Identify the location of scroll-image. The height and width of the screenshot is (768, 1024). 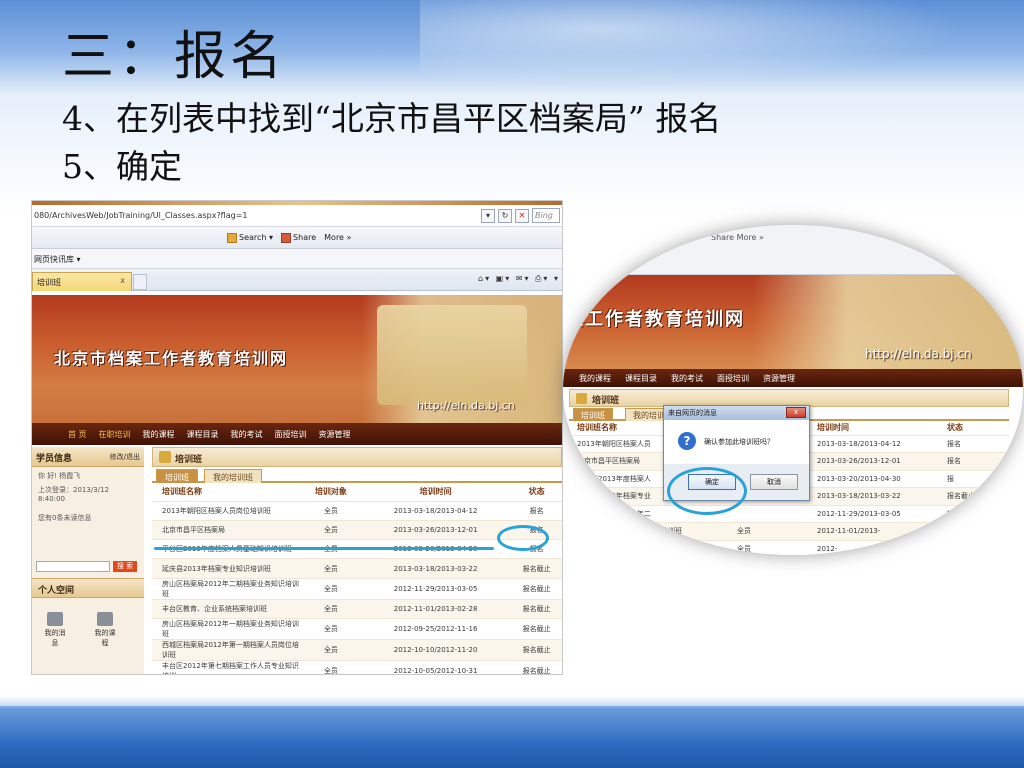
(452, 355).